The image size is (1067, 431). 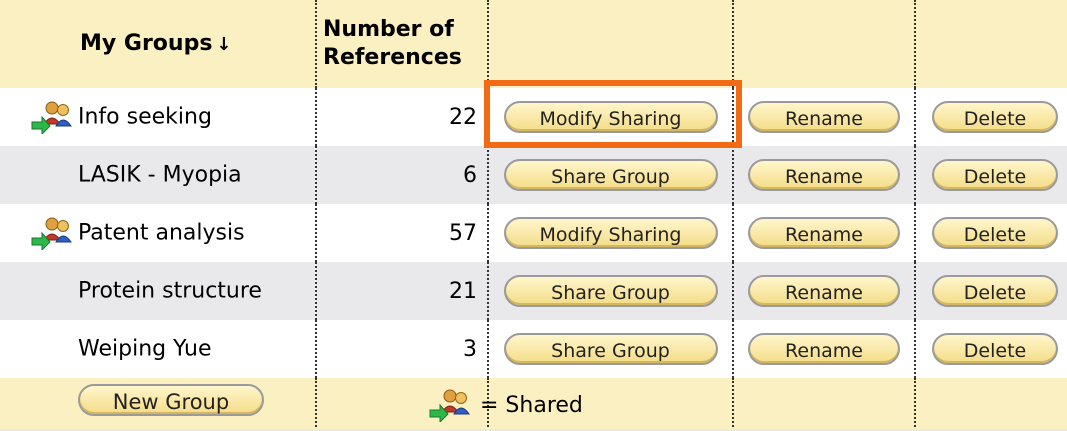 I want to click on shared-legend: = Shared, so click(x=505, y=405).